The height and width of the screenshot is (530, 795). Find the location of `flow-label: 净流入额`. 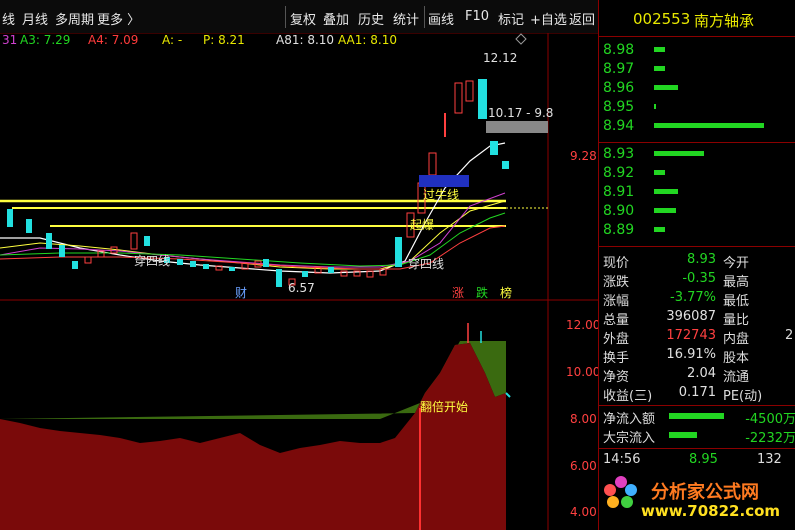

flow-label: 净流入额 is located at coordinates (629, 419).